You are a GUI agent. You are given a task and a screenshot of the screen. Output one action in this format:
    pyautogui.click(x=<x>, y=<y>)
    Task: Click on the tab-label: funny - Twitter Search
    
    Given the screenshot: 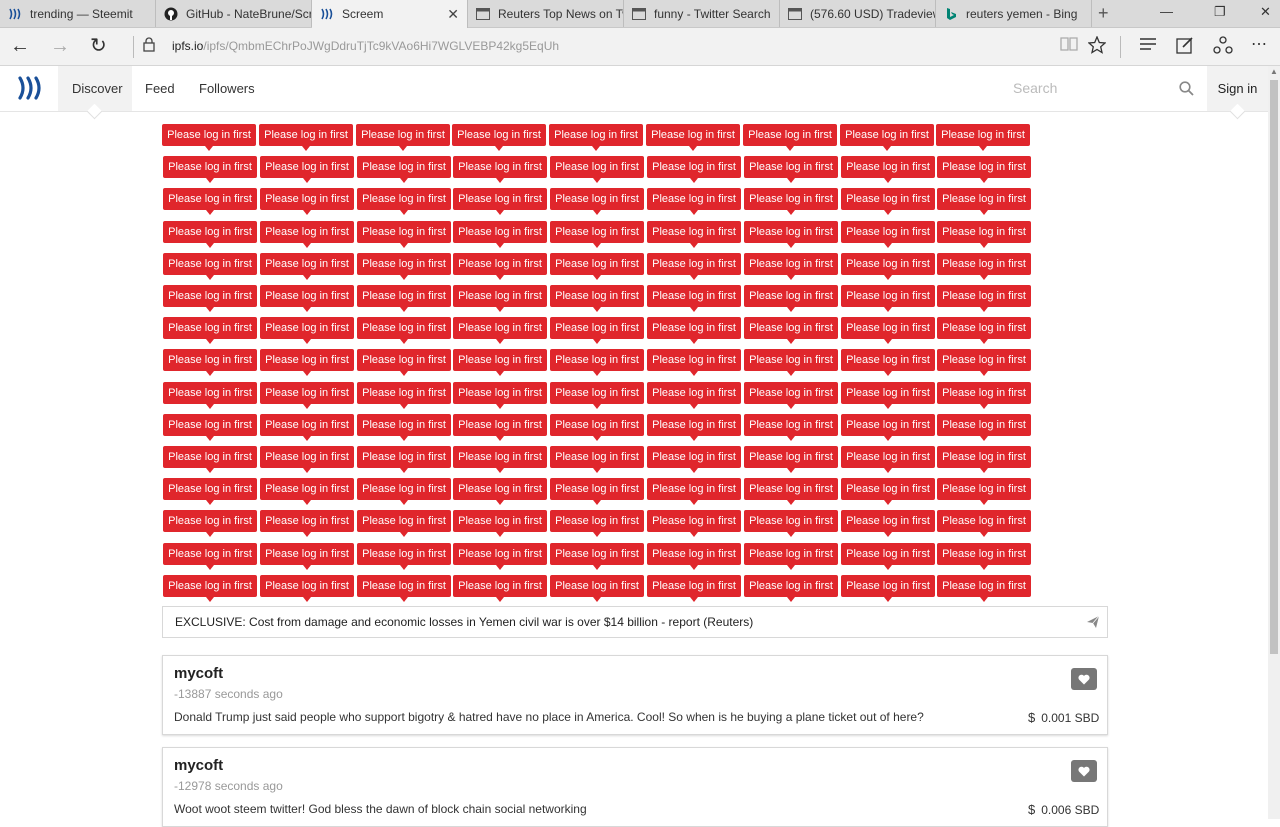 What is the action you would take?
    pyautogui.click(x=712, y=13)
    